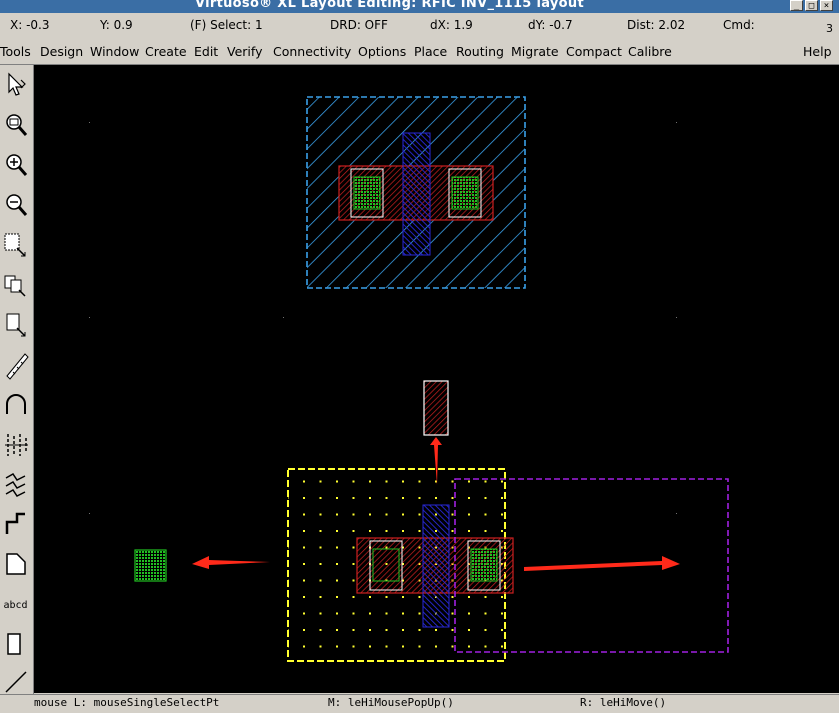  What do you see at coordinates (367, 193) in the screenshot?
I see `contact-left` at bounding box center [367, 193].